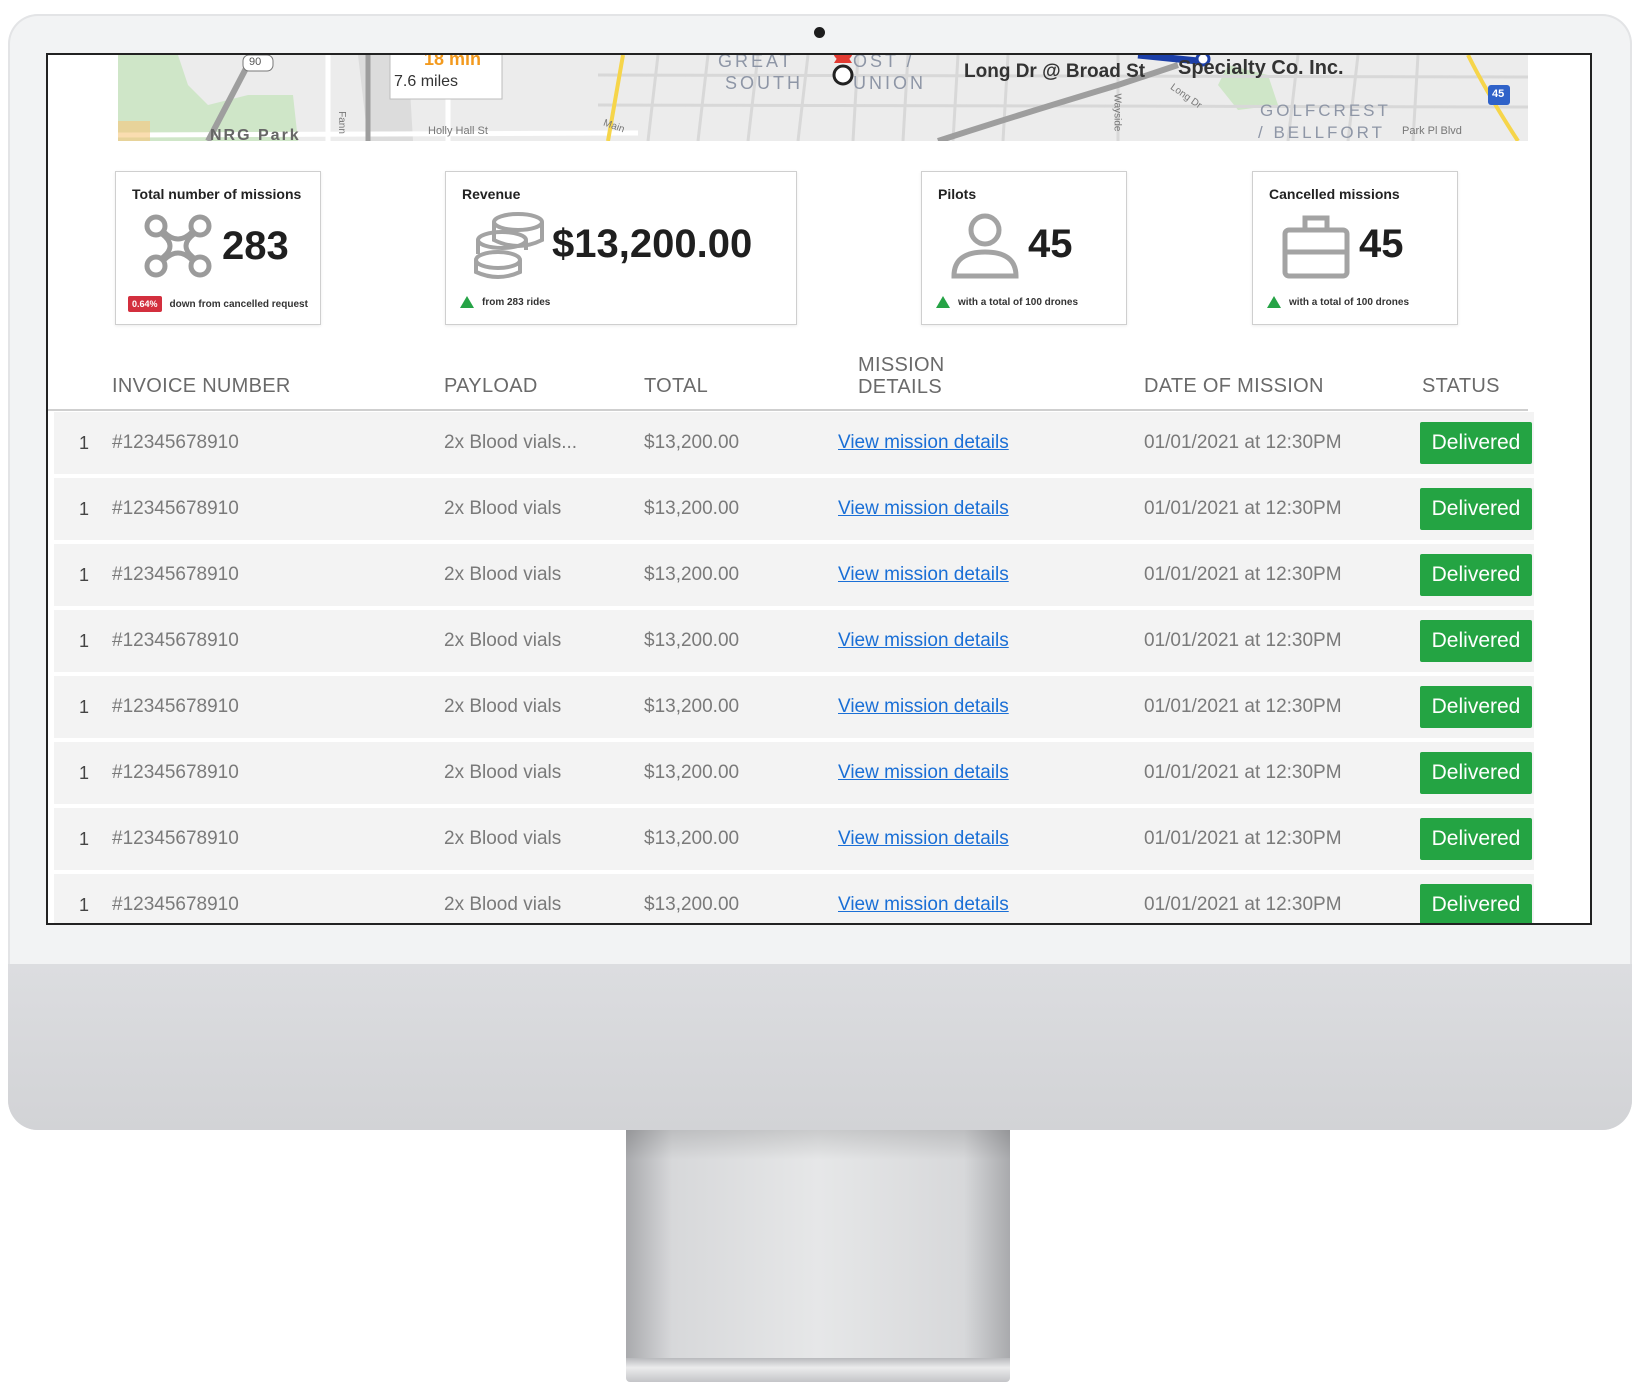 The image size is (1640, 1392). Describe the element at coordinates (341, 122) in the screenshot. I see `street-label: Fann` at that location.